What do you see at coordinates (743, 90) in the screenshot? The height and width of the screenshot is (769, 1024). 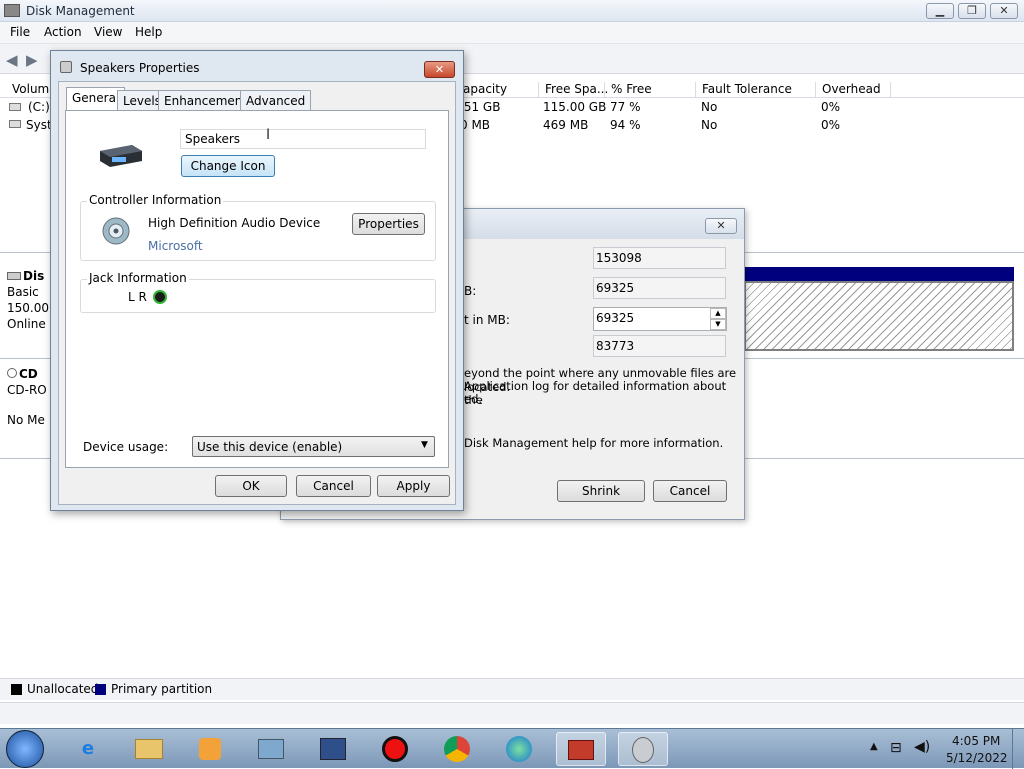 I see `col-fault-tolerance: Fault Tolerance` at bounding box center [743, 90].